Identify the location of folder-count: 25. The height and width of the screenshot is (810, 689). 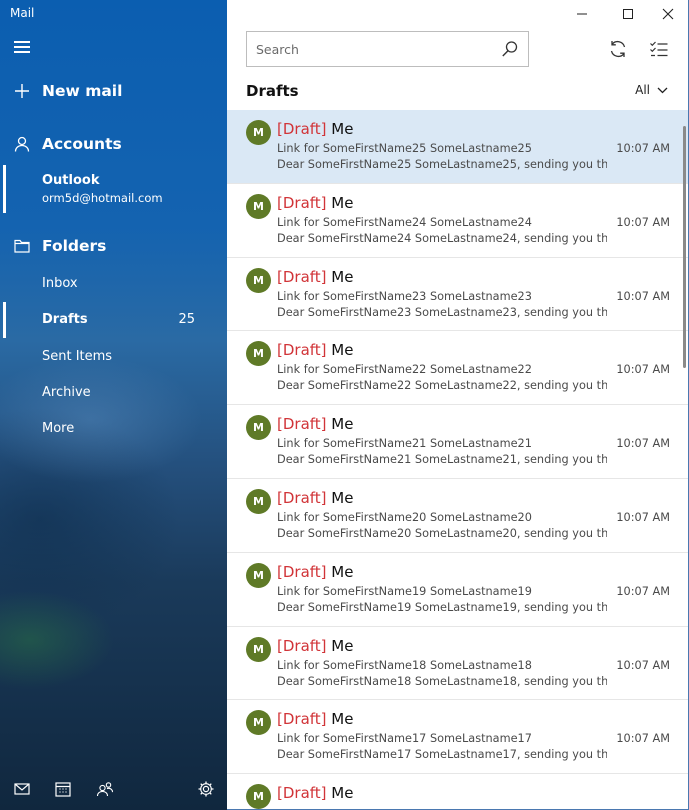
(186, 319).